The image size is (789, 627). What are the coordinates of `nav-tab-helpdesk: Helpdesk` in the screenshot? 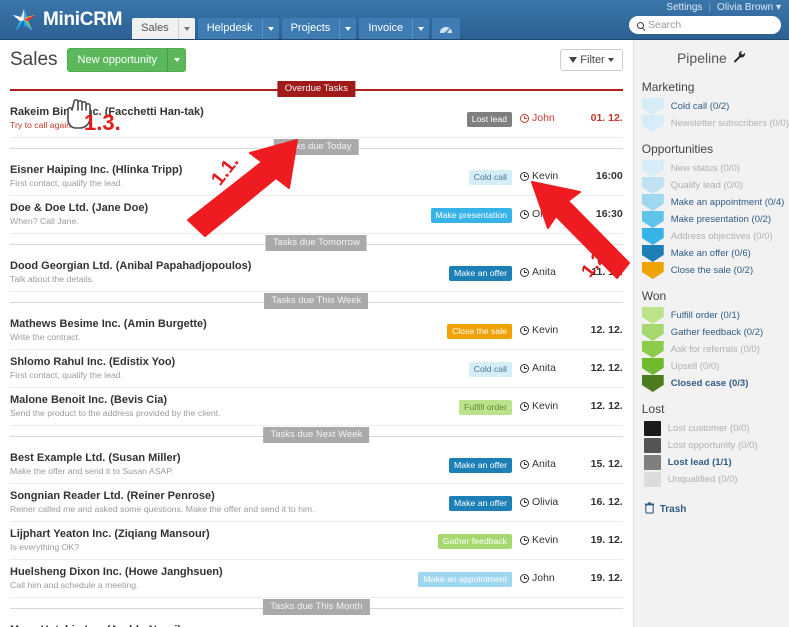 It's located at (238, 28).